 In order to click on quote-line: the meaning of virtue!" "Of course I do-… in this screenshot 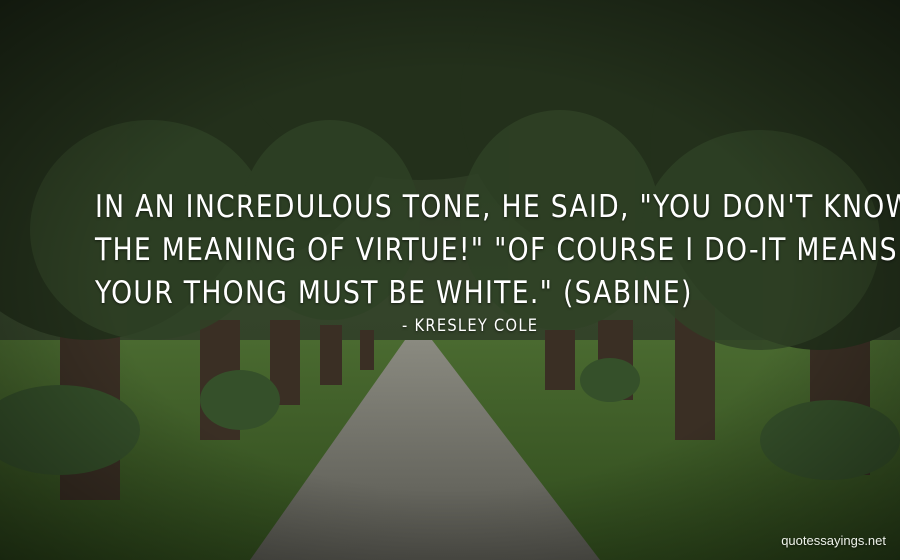, I will do `click(496, 250)`.